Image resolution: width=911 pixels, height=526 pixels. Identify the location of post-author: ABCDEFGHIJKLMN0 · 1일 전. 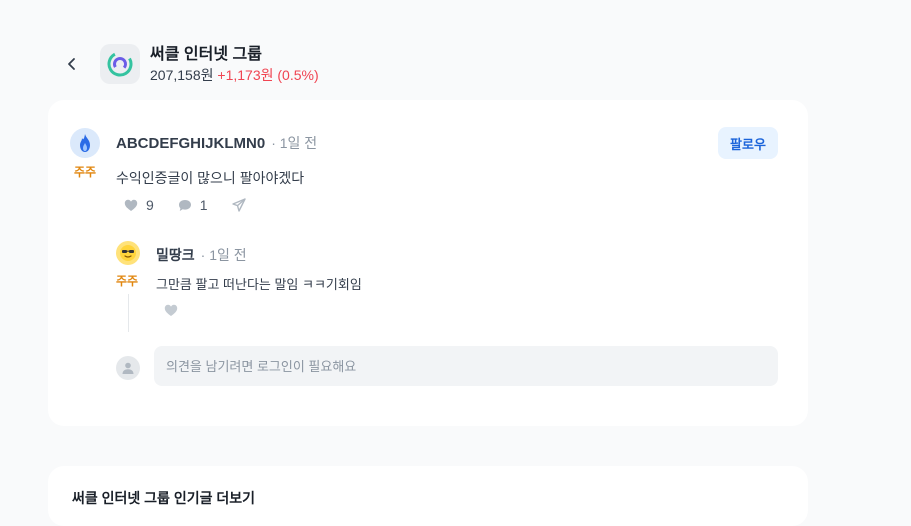
(216, 143).